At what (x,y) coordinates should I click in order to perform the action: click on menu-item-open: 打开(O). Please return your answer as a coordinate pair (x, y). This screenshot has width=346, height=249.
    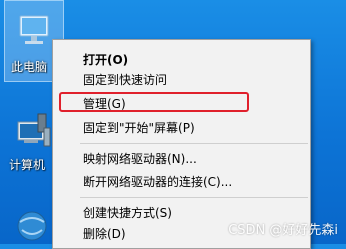
    Looking at the image, I should click on (105, 60).